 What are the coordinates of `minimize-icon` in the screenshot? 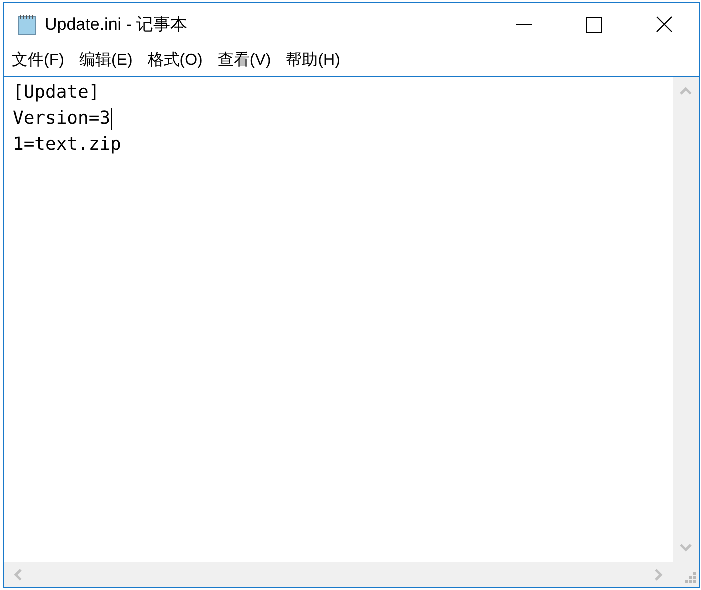 It's located at (524, 25).